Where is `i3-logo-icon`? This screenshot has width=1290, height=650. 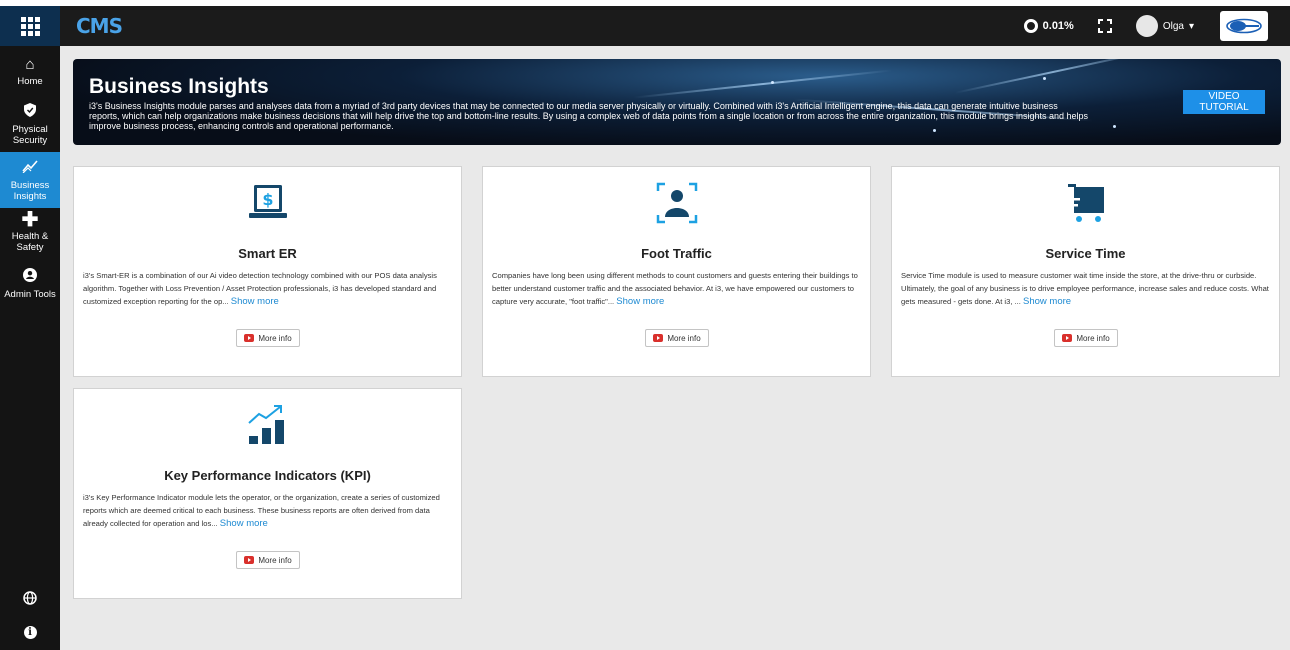
i3-logo-icon is located at coordinates (1244, 26).